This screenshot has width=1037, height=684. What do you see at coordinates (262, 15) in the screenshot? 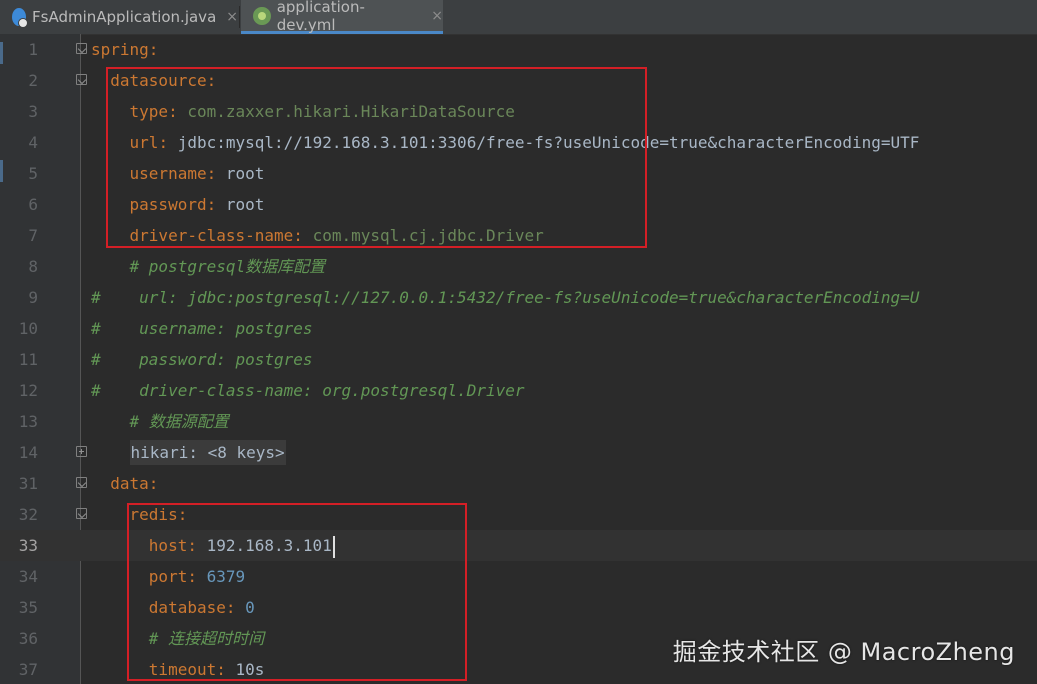
I see `spring-yaml-icon` at bounding box center [262, 15].